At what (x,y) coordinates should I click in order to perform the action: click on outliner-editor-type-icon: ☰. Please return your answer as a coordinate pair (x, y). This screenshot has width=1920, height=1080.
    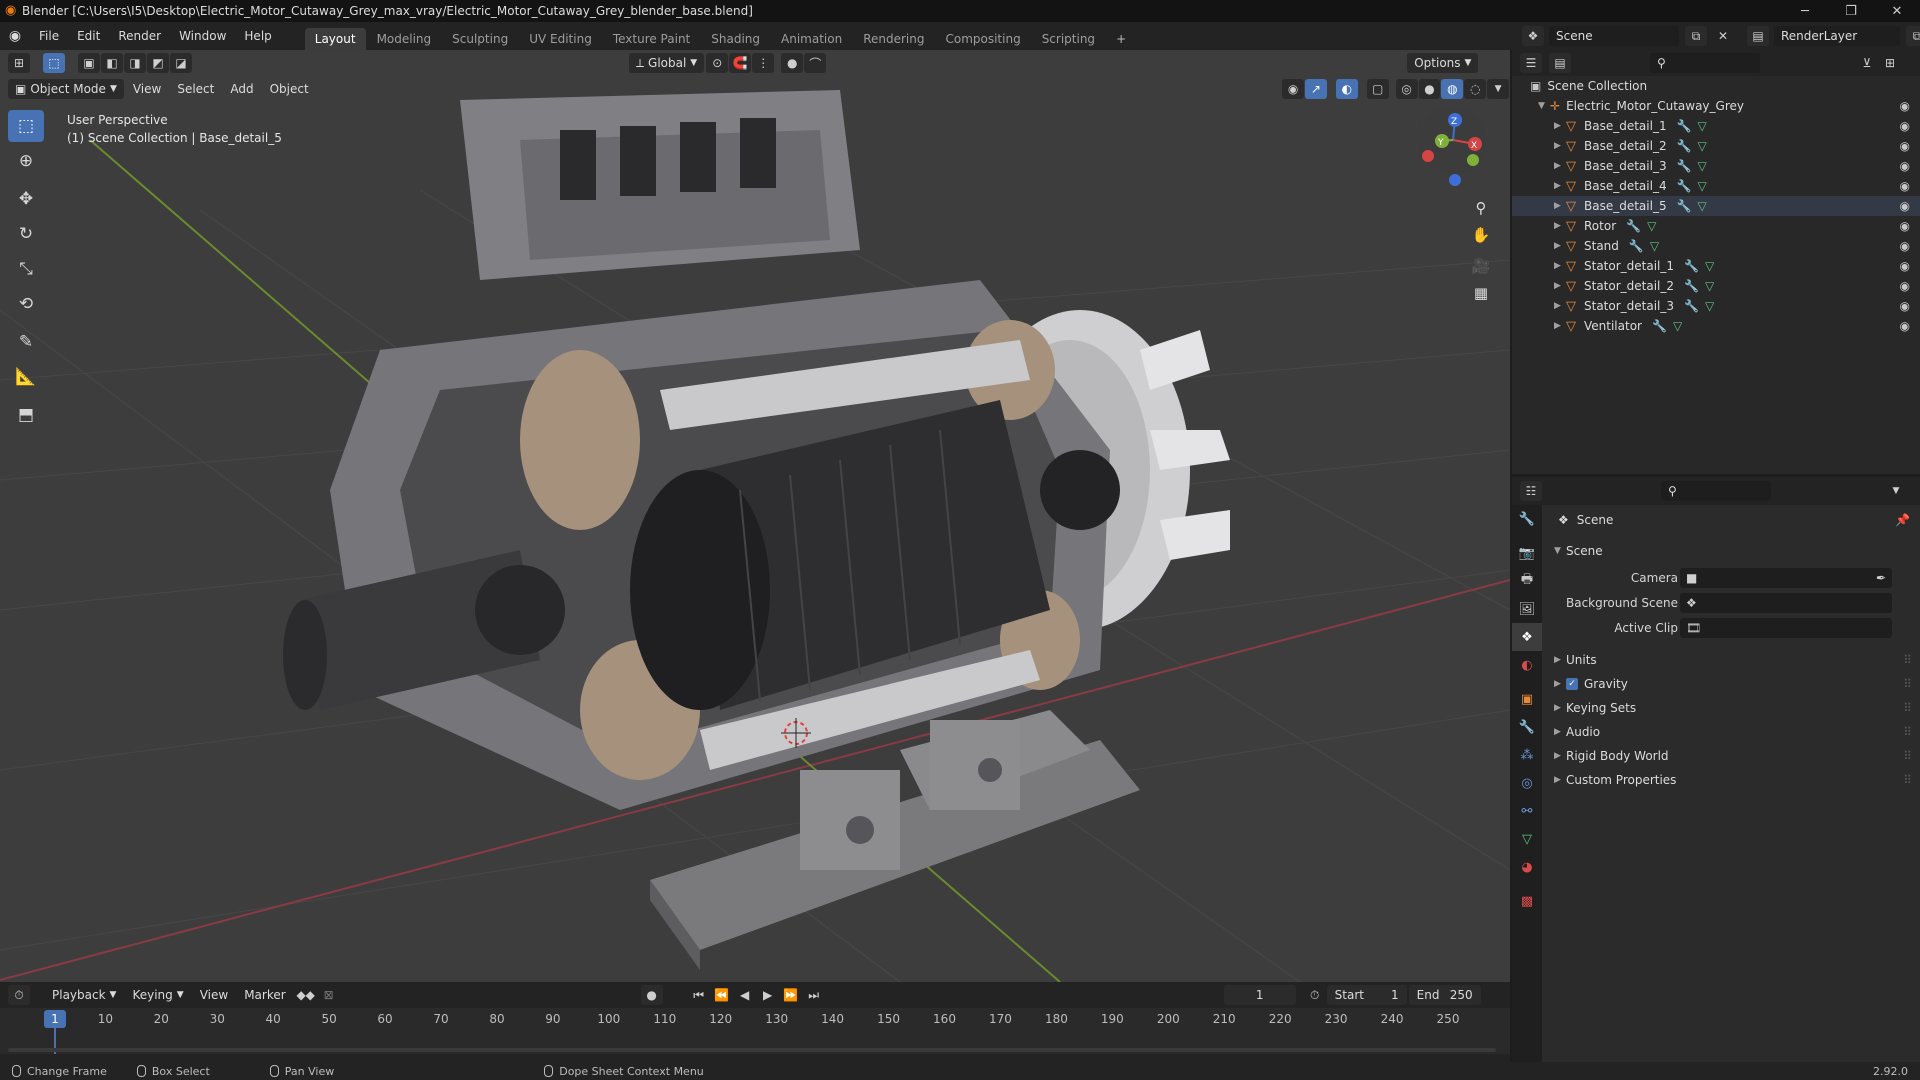
    Looking at the image, I should click on (1531, 63).